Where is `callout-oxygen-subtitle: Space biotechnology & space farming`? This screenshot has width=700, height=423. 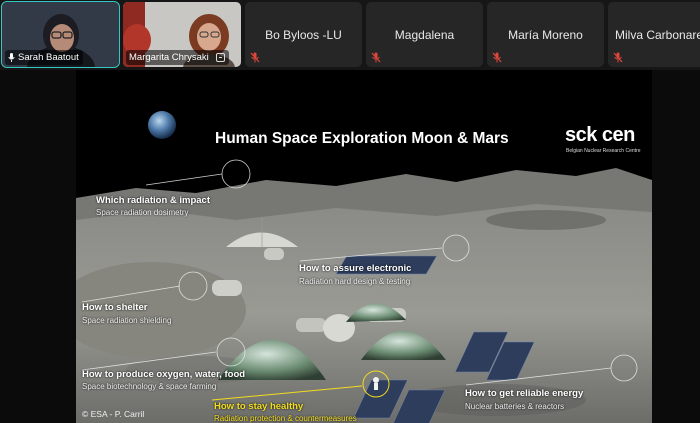
callout-oxygen-subtitle: Space biotechnology & space farming is located at coordinates (149, 386).